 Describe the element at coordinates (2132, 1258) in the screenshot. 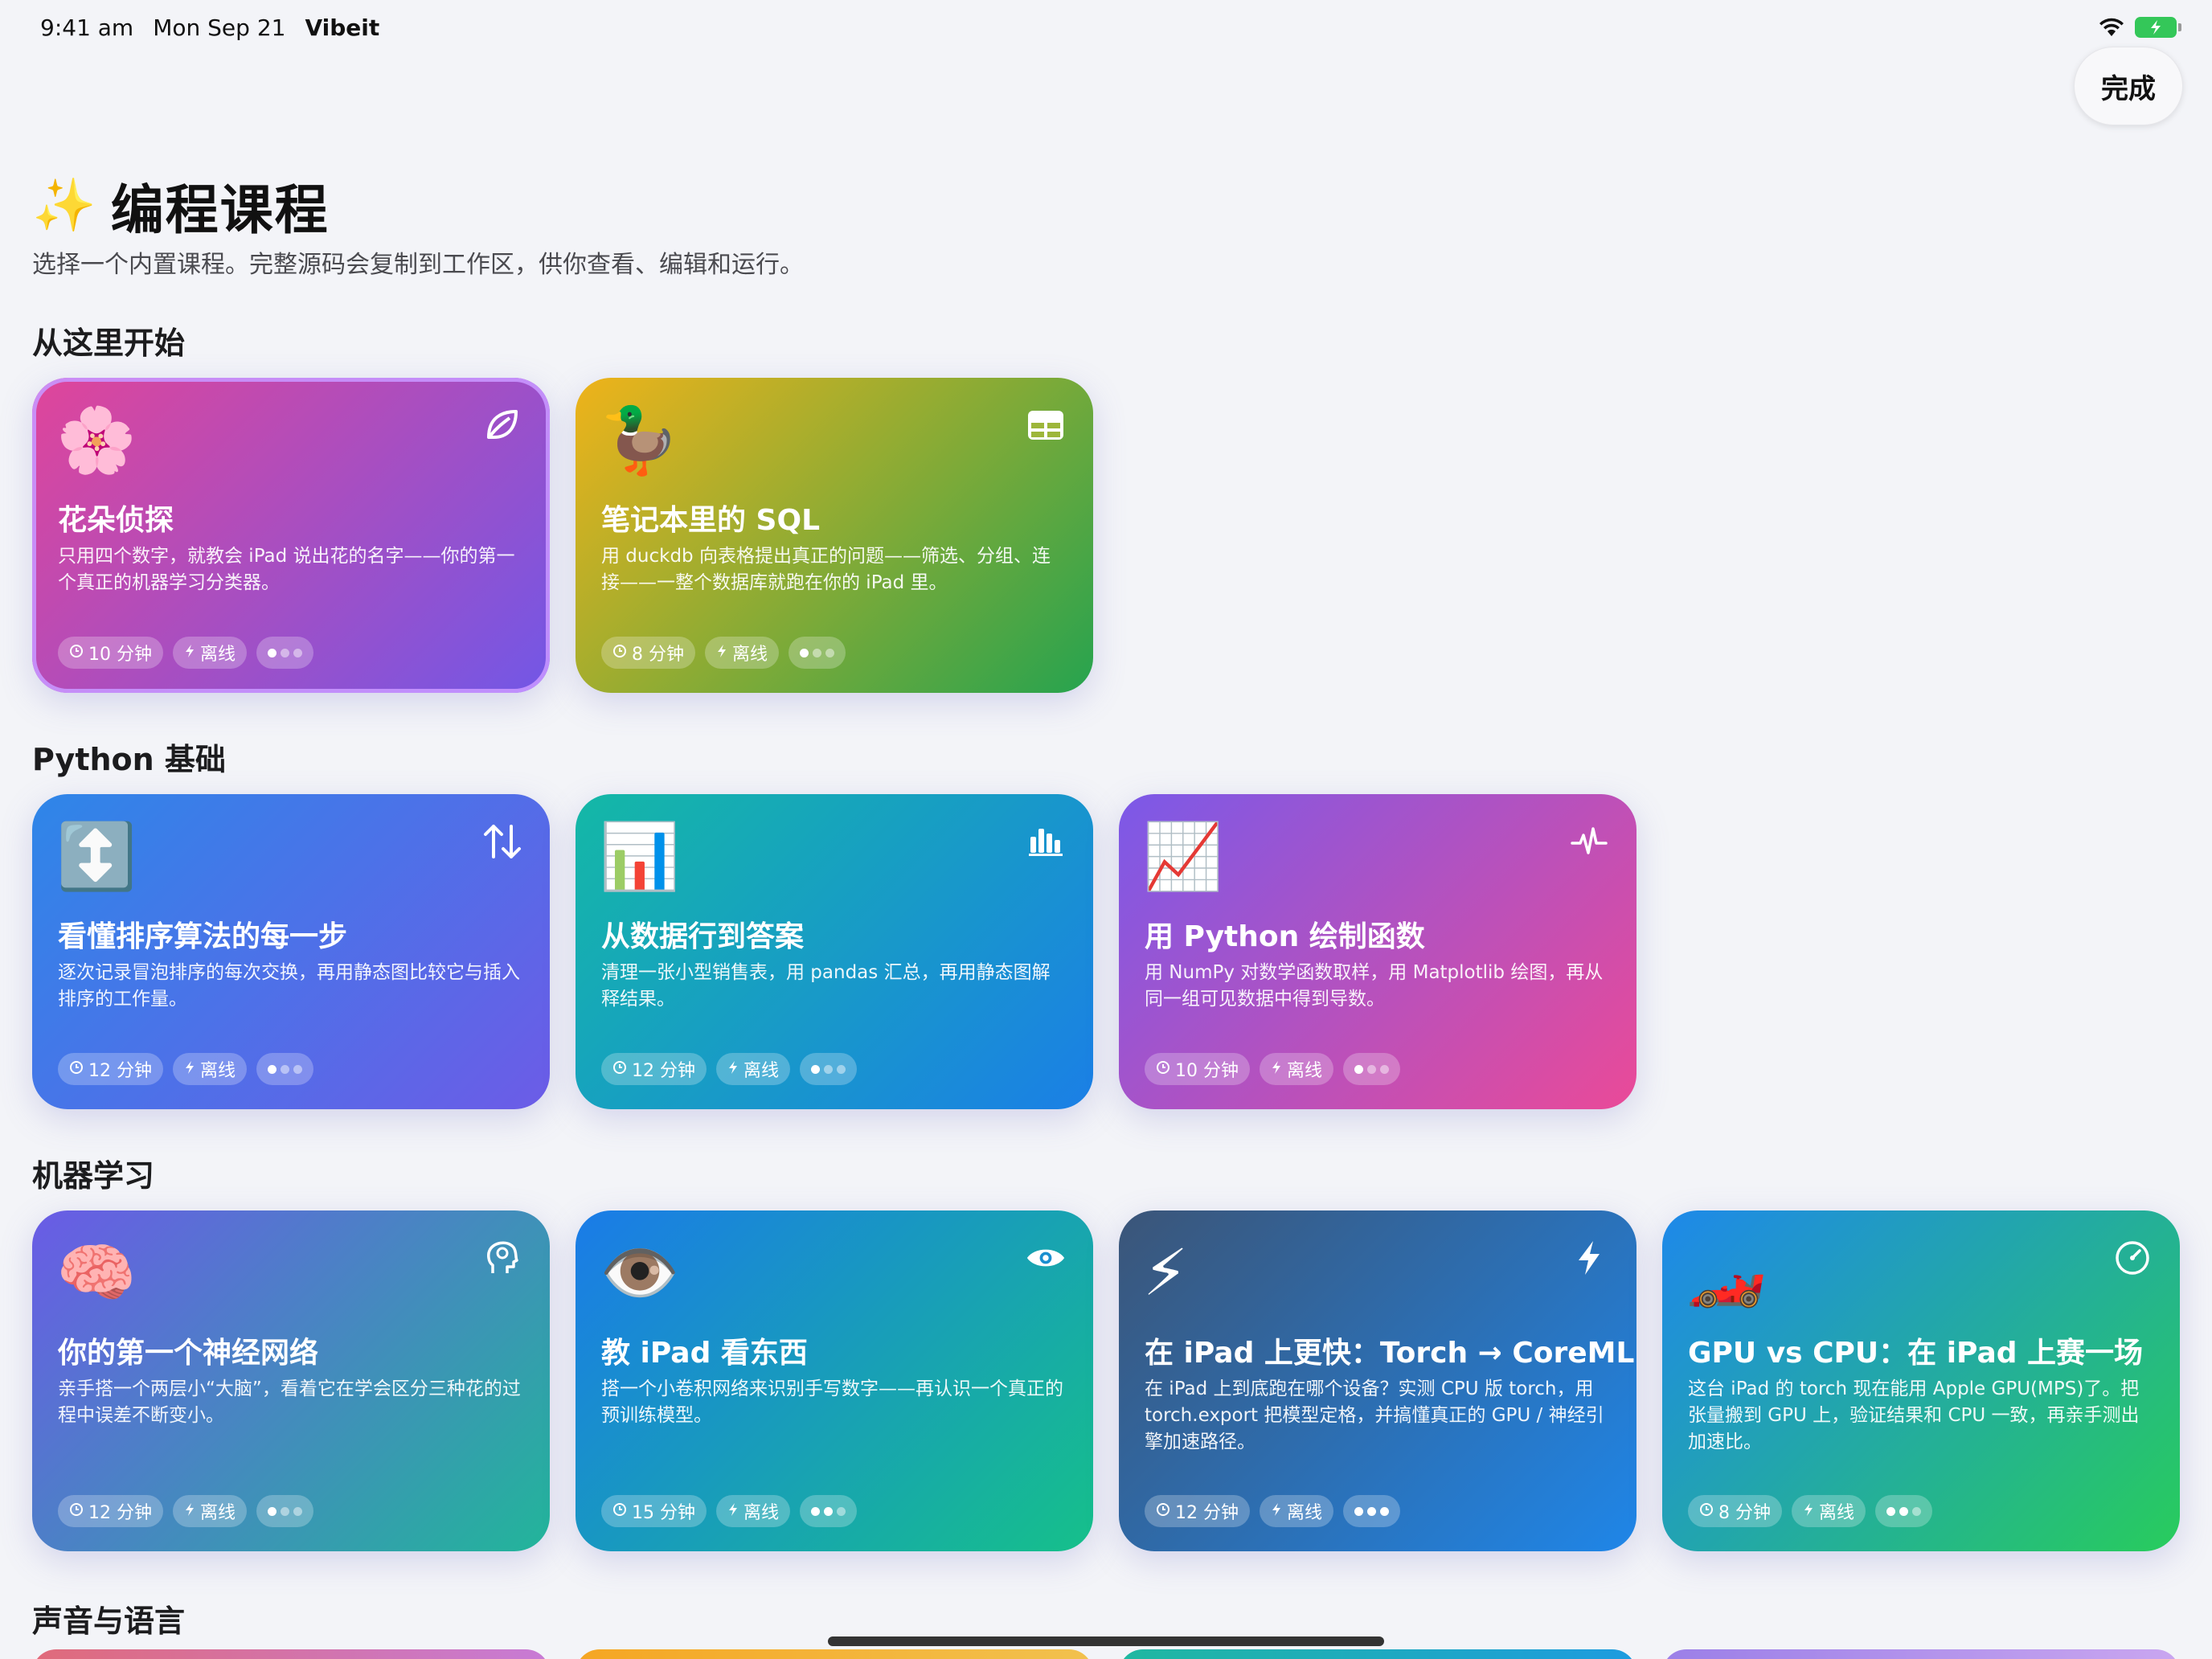

I see `speedometer-icon` at that location.